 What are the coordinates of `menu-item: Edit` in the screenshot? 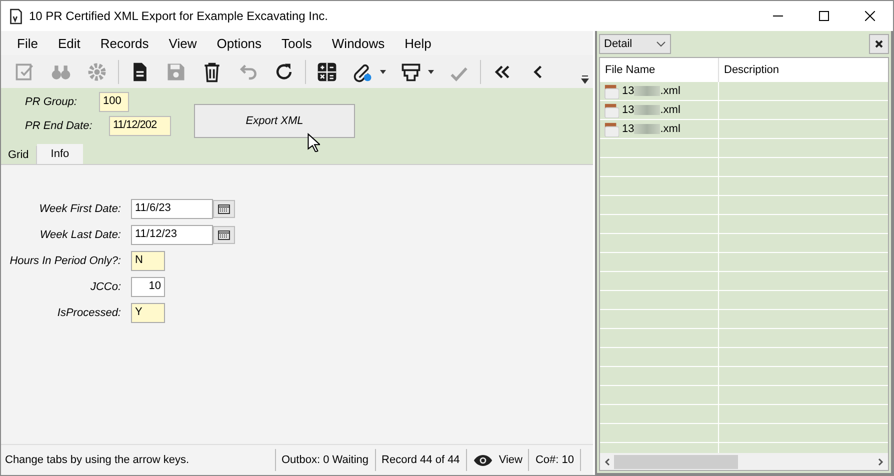 It's located at (69, 43).